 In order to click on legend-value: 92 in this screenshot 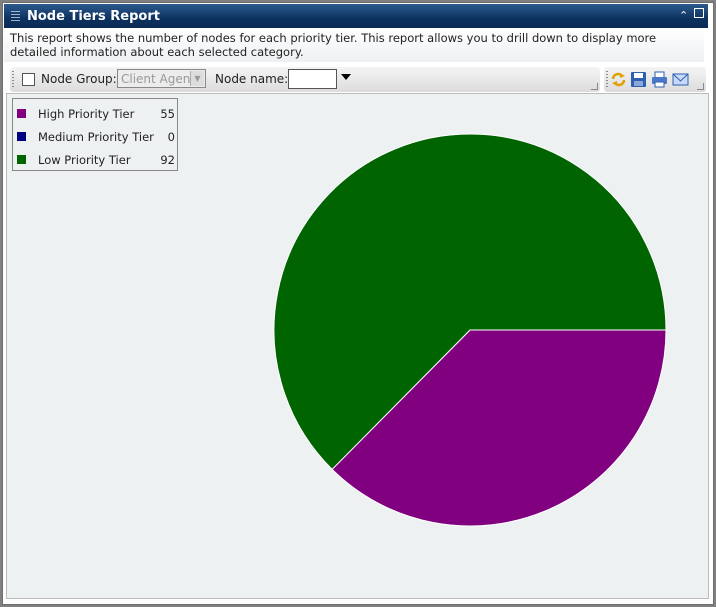, I will do `click(167, 160)`.